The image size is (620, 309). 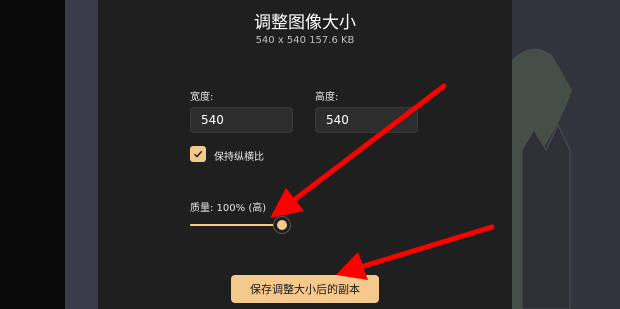 I want to click on keep-aspect-checkbox, so click(x=198, y=154).